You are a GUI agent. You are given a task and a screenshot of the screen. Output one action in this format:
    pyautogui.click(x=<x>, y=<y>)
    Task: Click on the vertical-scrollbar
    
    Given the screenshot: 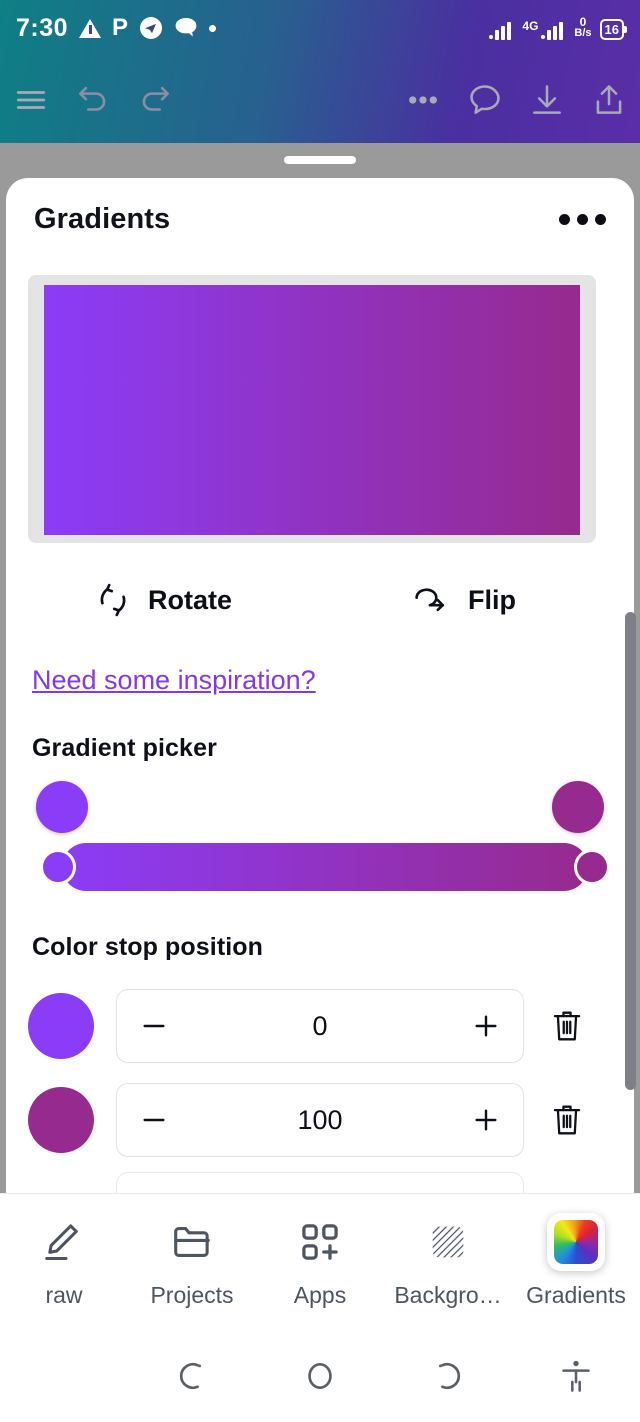 What is the action you would take?
    pyautogui.click(x=630, y=851)
    